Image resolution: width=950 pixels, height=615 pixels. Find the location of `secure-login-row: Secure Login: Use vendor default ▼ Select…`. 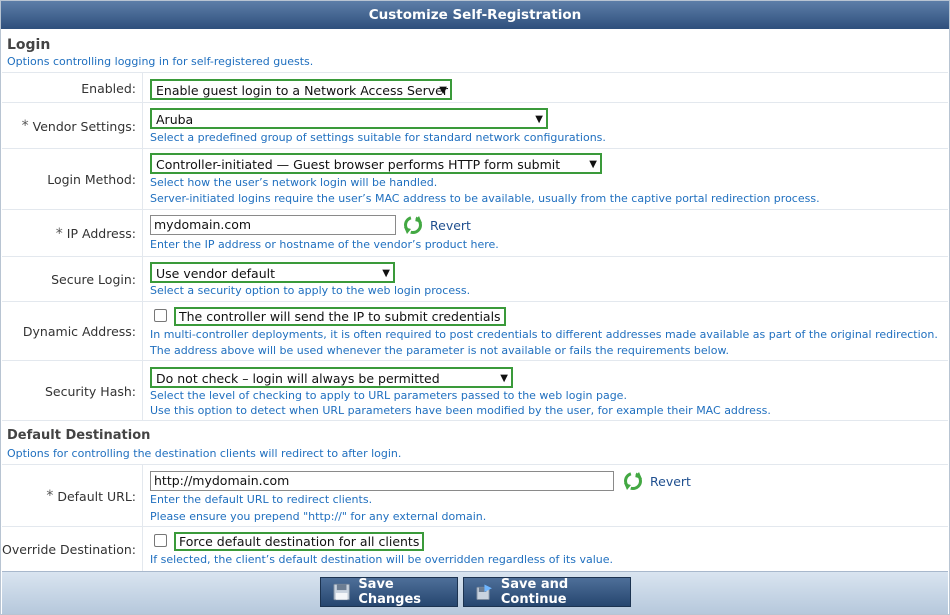

secure-login-row: Secure Login: Use vendor default ▼ Select… is located at coordinates (475, 279).